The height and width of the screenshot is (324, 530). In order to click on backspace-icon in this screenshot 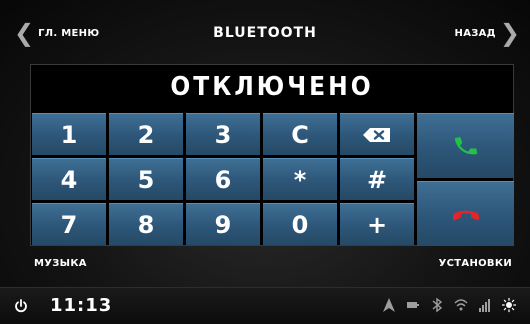, I will do `click(376, 134)`.